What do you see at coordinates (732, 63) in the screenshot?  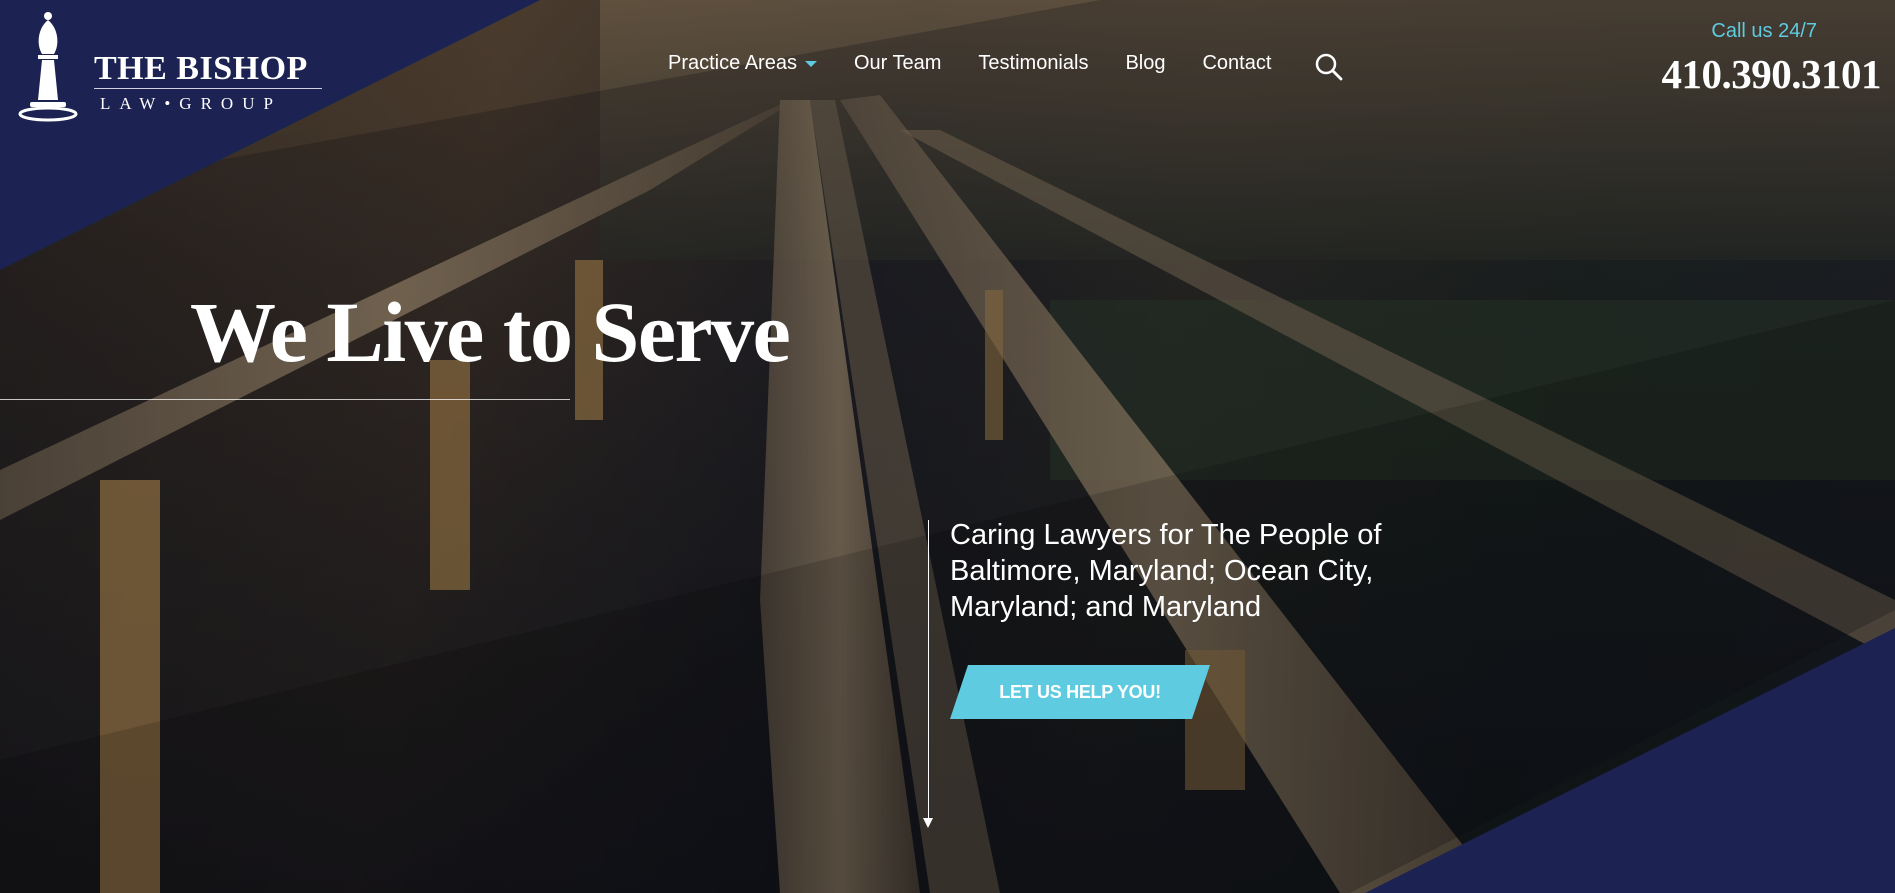 I see `nav-item-label: Practice Areas` at bounding box center [732, 63].